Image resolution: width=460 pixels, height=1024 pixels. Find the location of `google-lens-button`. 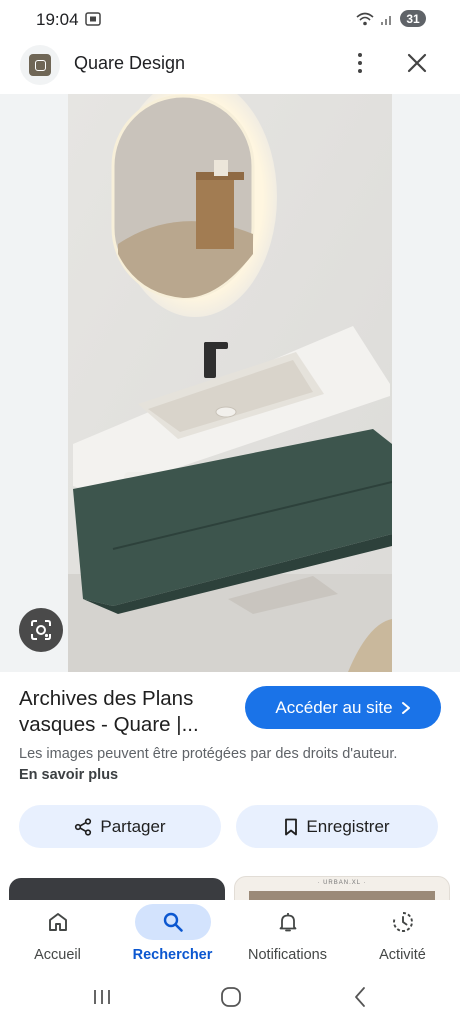

google-lens-button is located at coordinates (41, 630).